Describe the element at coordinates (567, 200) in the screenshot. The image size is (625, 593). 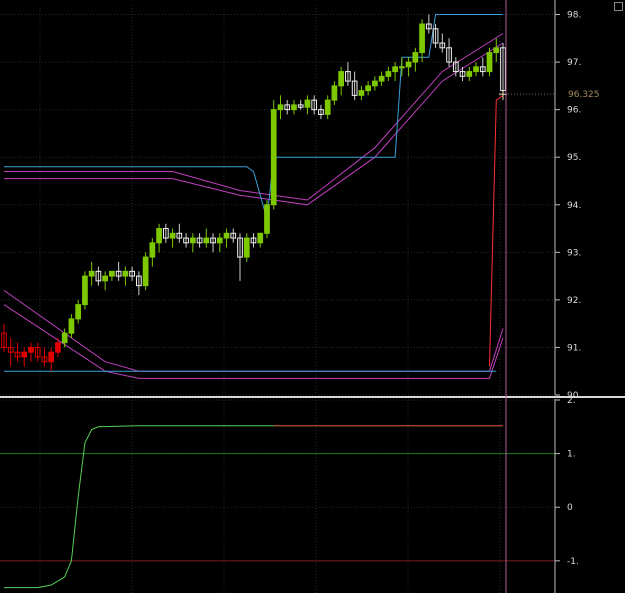
I see `price-axis: 98.97.96.95.94.93.92.91.90.` at that location.